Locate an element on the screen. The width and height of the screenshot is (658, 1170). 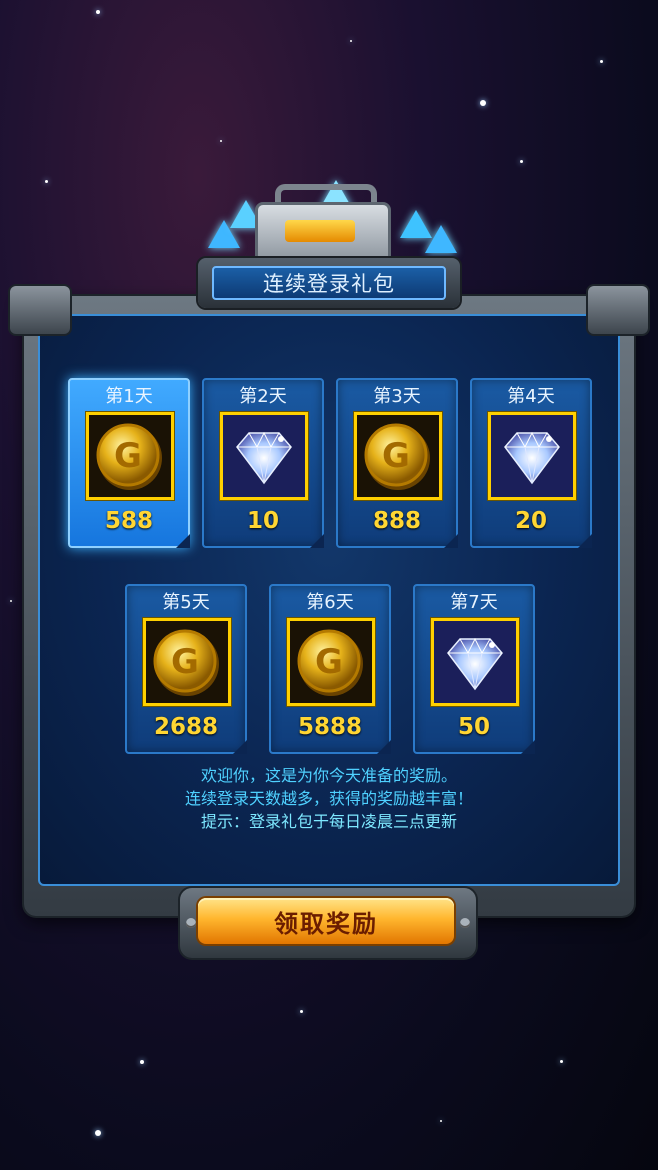
bonus-message: 连续登录天数越多，获得的奖励越丰富！ is located at coordinates (328, 798).